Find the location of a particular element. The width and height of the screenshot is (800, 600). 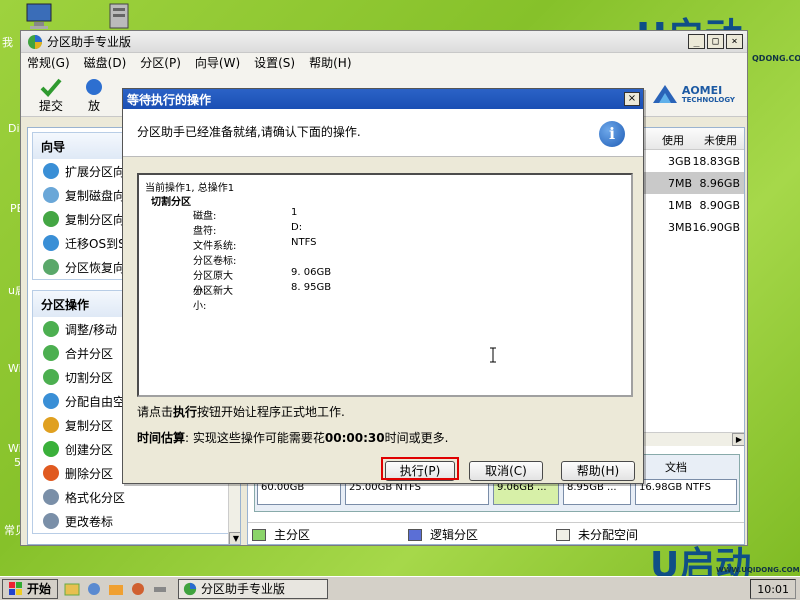

aomei-logo: AOMEI TECHNOLOGY is located at coordinates (693, 94).